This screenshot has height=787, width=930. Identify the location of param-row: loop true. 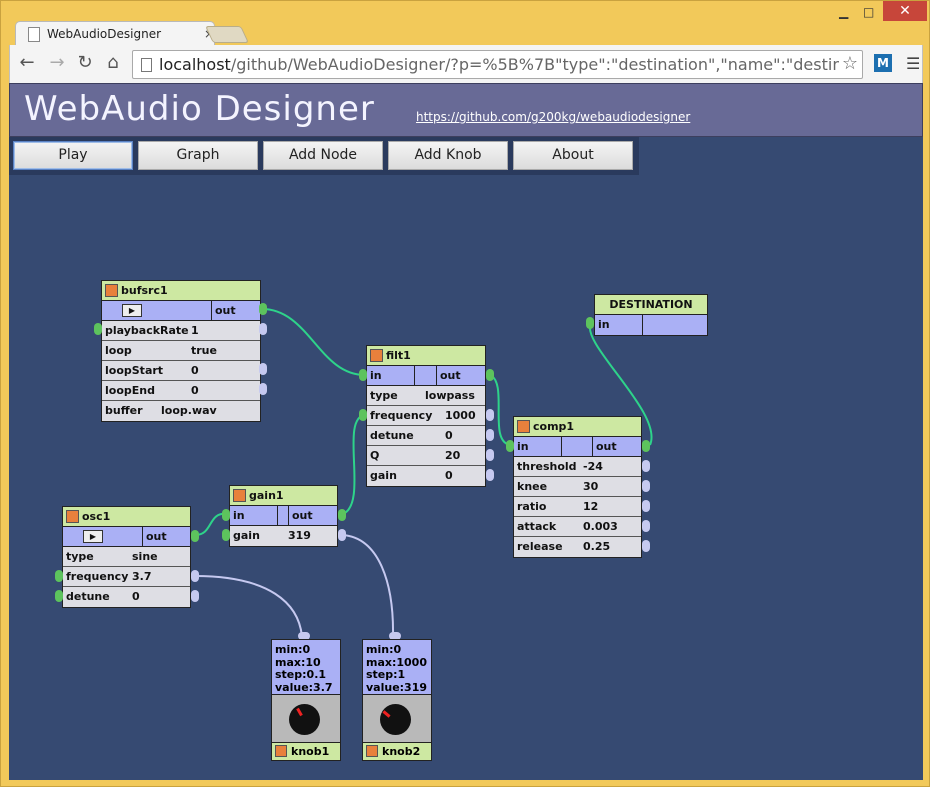
(181, 351).